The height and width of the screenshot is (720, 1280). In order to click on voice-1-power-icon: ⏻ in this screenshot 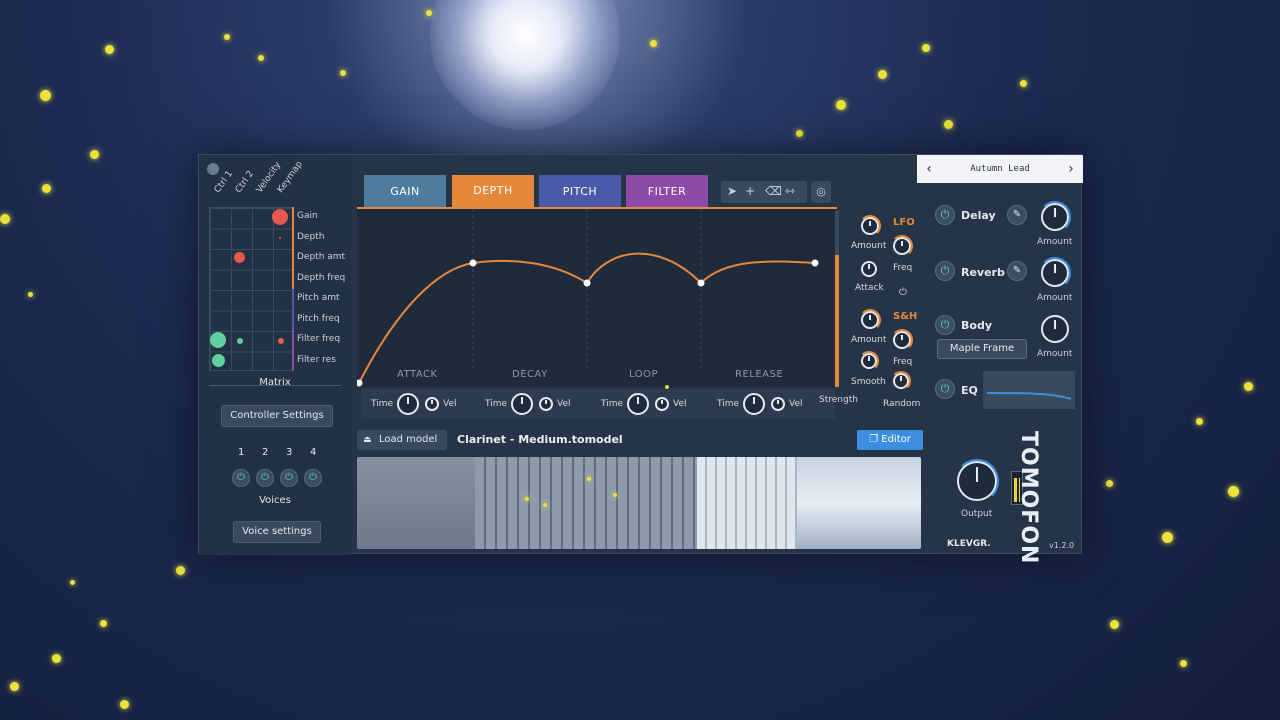, I will do `click(241, 478)`.